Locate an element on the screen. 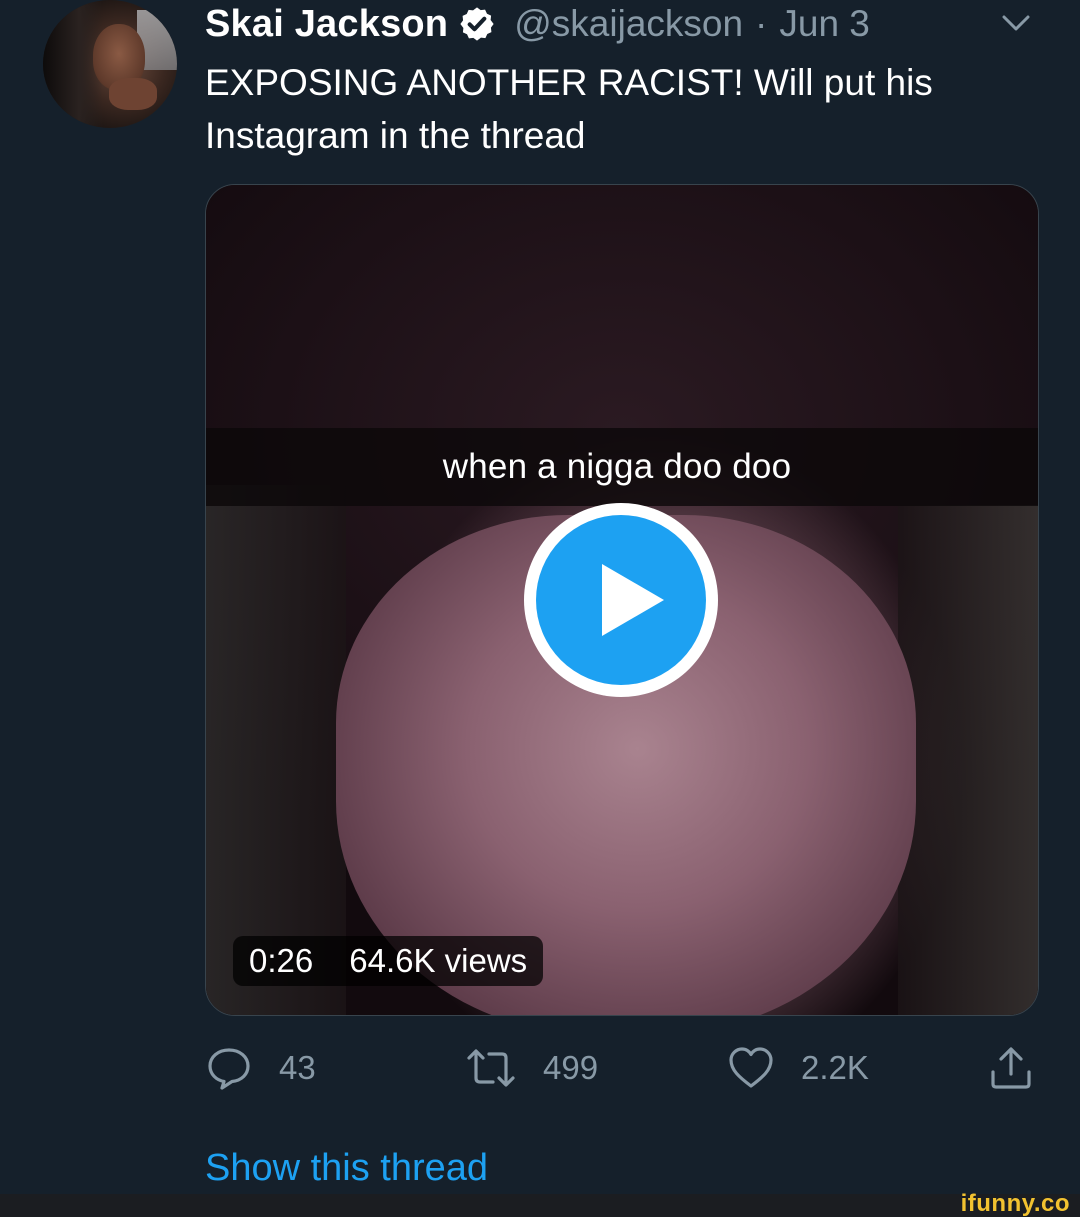  video-caption: when a nigga doo doo is located at coordinates (617, 466).